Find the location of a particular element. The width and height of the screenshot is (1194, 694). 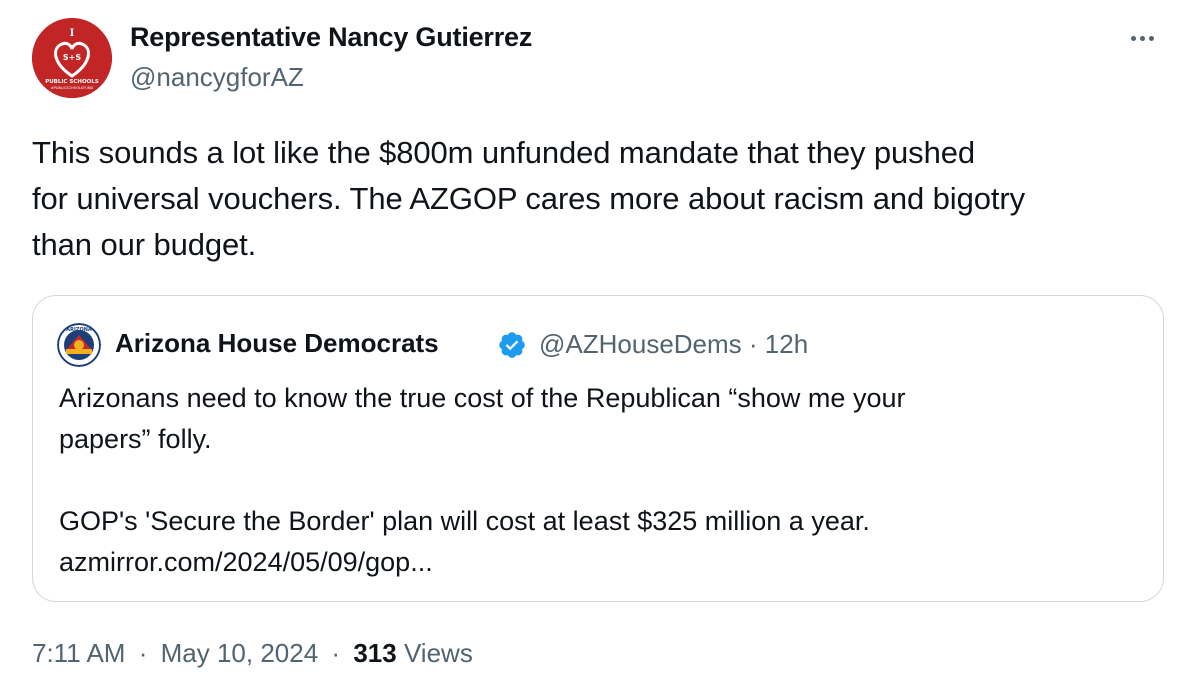

tweet-time: 7:11 AM is located at coordinates (78, 653).